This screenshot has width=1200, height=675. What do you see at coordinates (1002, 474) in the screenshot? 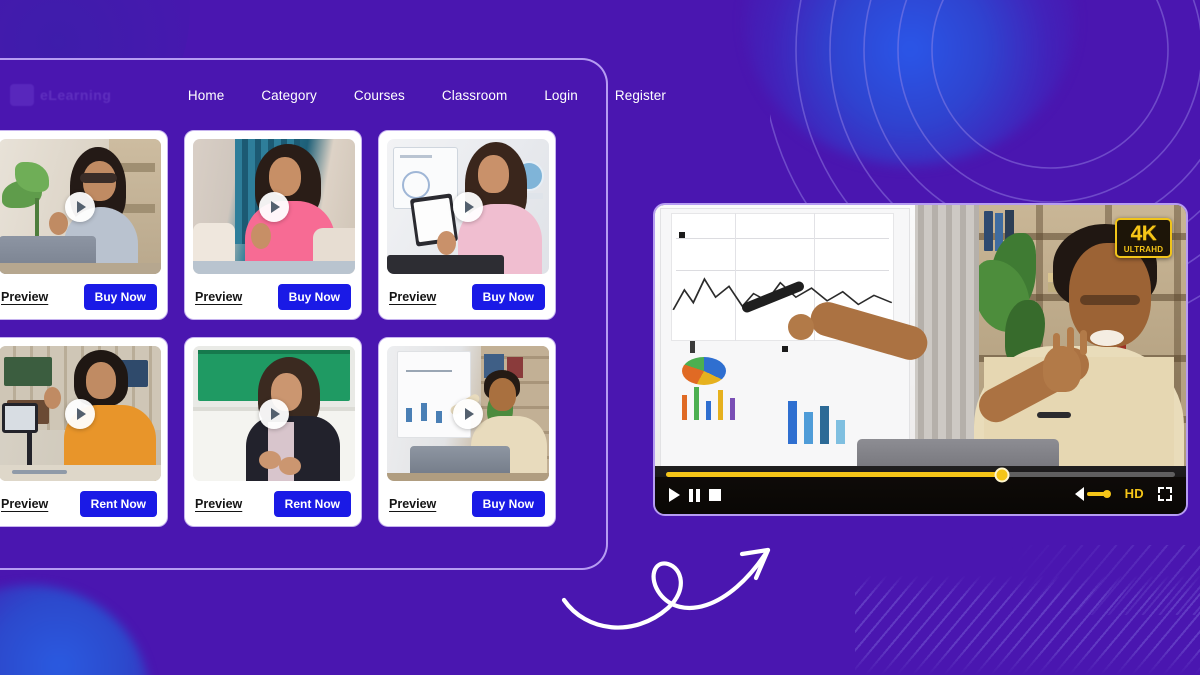
I see `seek-handle` at bounding box center [1002, 474].